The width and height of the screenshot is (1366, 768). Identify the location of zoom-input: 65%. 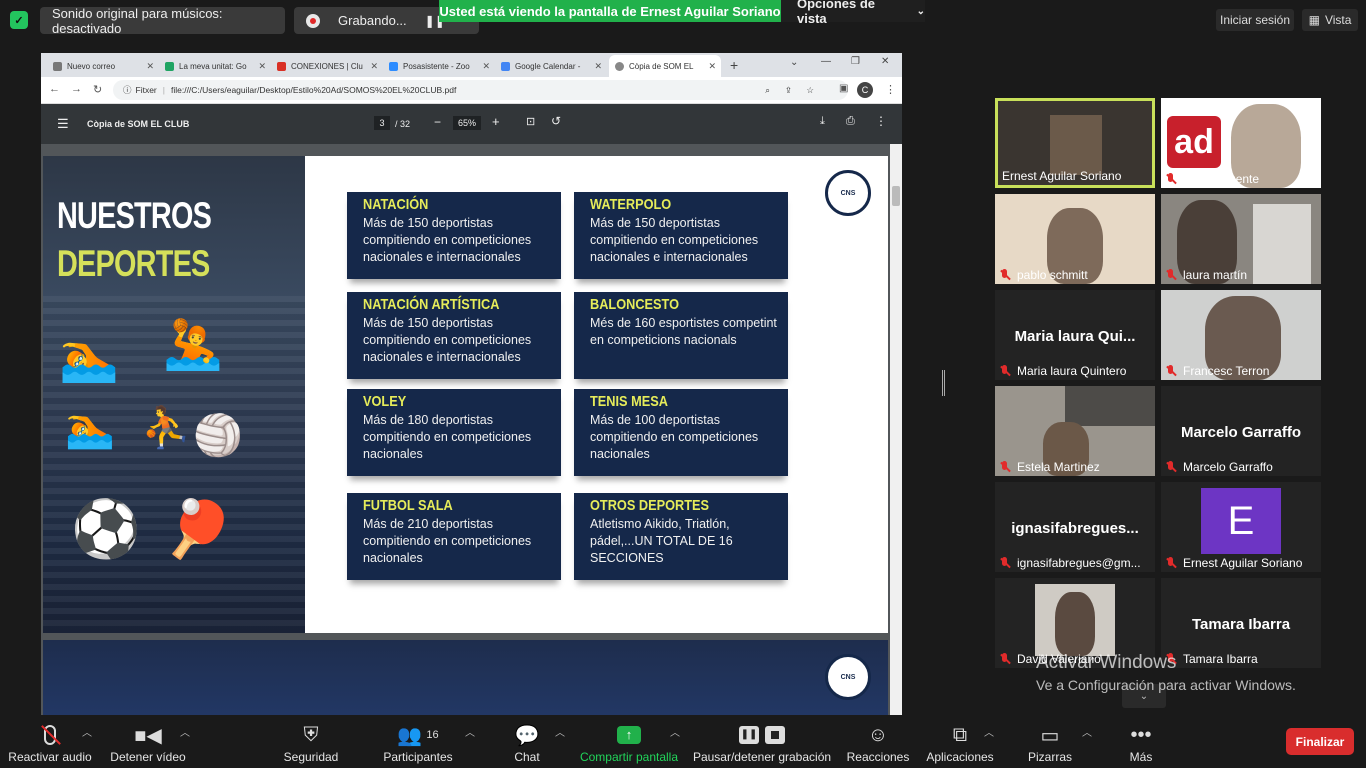
(467, 123).